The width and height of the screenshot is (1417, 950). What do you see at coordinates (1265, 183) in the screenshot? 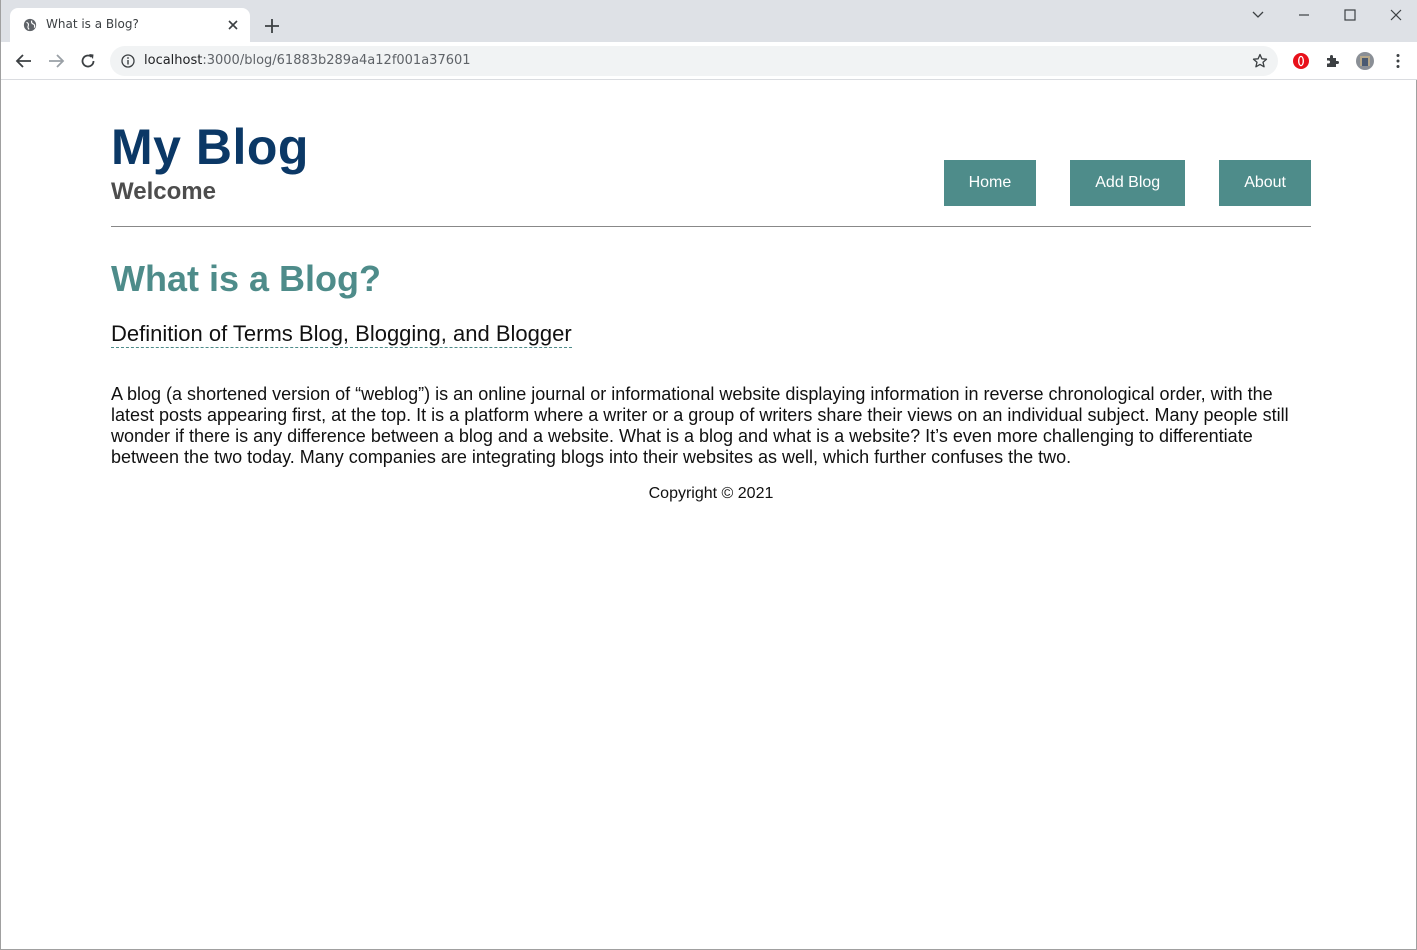
I see `nav-about-button: About` at bounding box center [1265, 183].